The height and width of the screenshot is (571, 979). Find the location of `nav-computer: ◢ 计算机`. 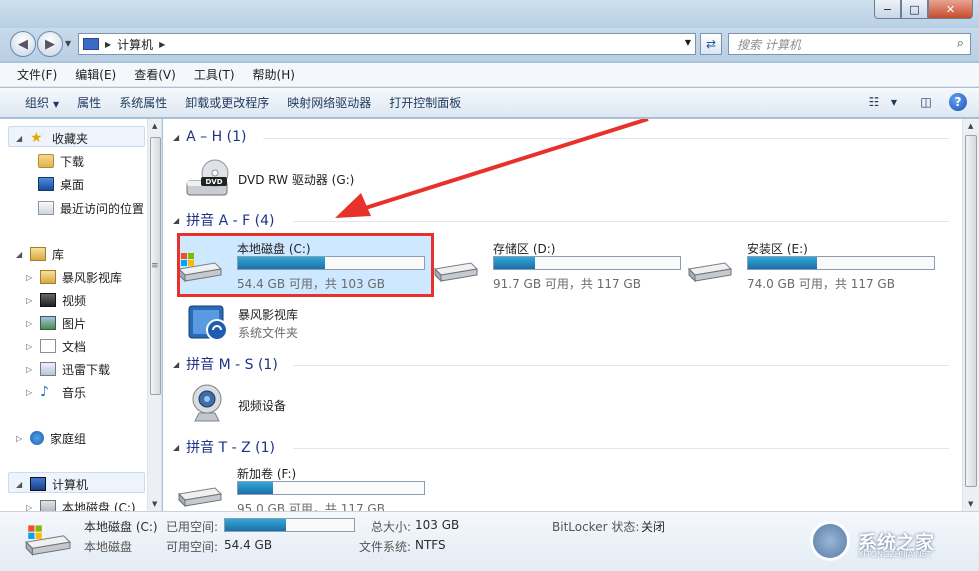

nav-computer: ◢ 计算机 is located at coordinates (52, 484).